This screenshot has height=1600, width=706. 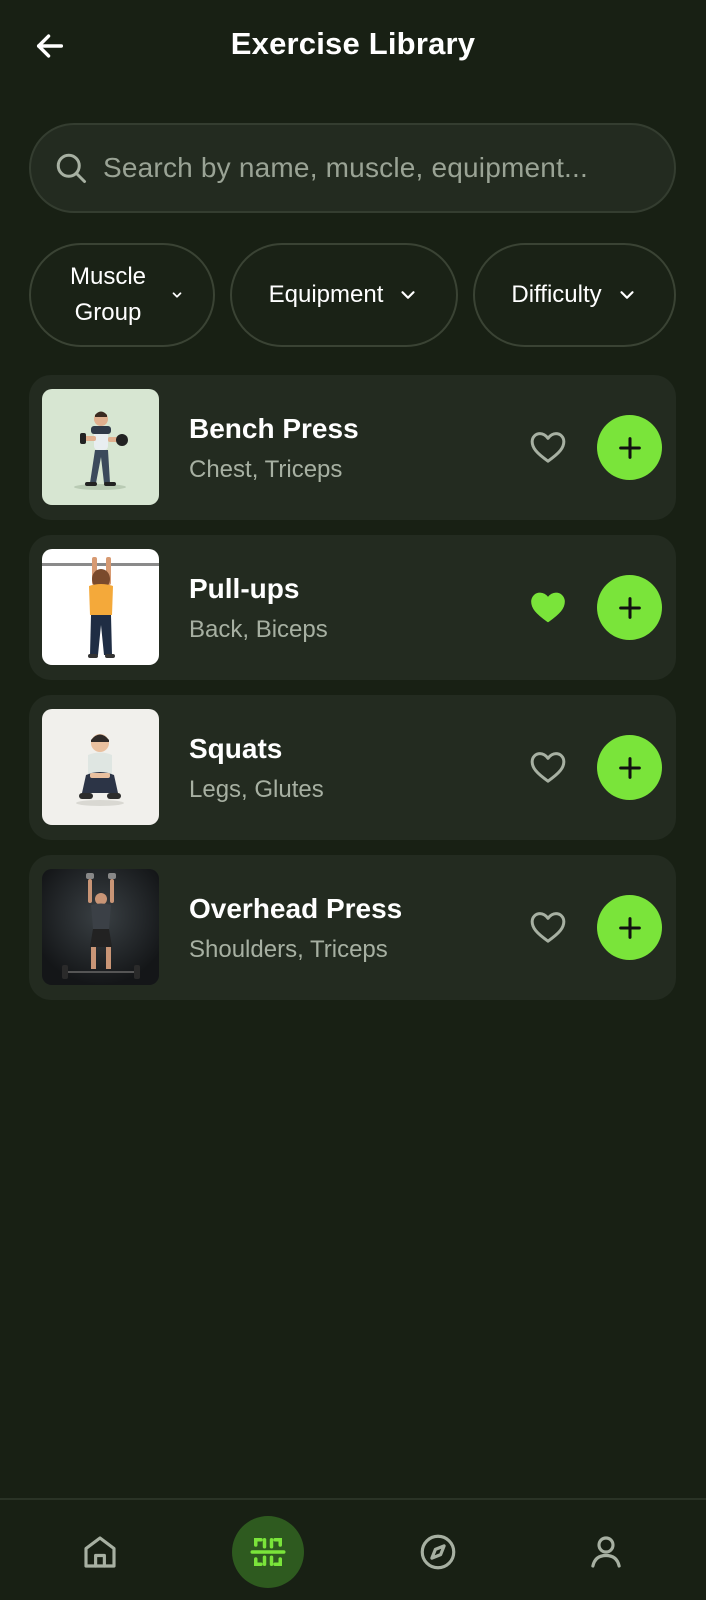 I want to click on search-input, so click(x=388, y=168).